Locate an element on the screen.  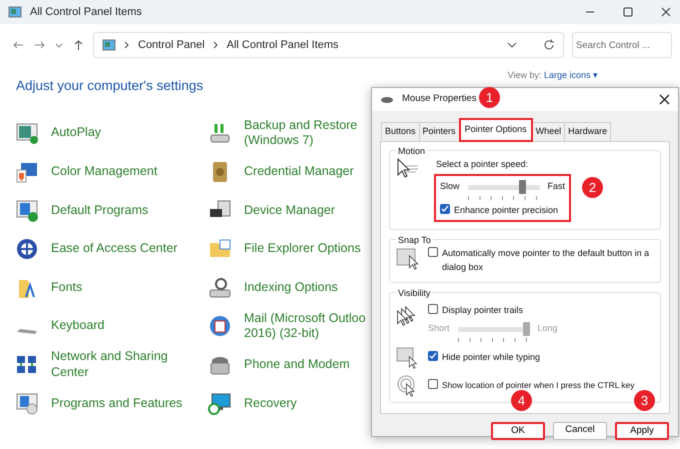
control-panel-item-link: Mail (Microsoft Outloo 2016) (32-bit) is located at coordinates (305, 326).